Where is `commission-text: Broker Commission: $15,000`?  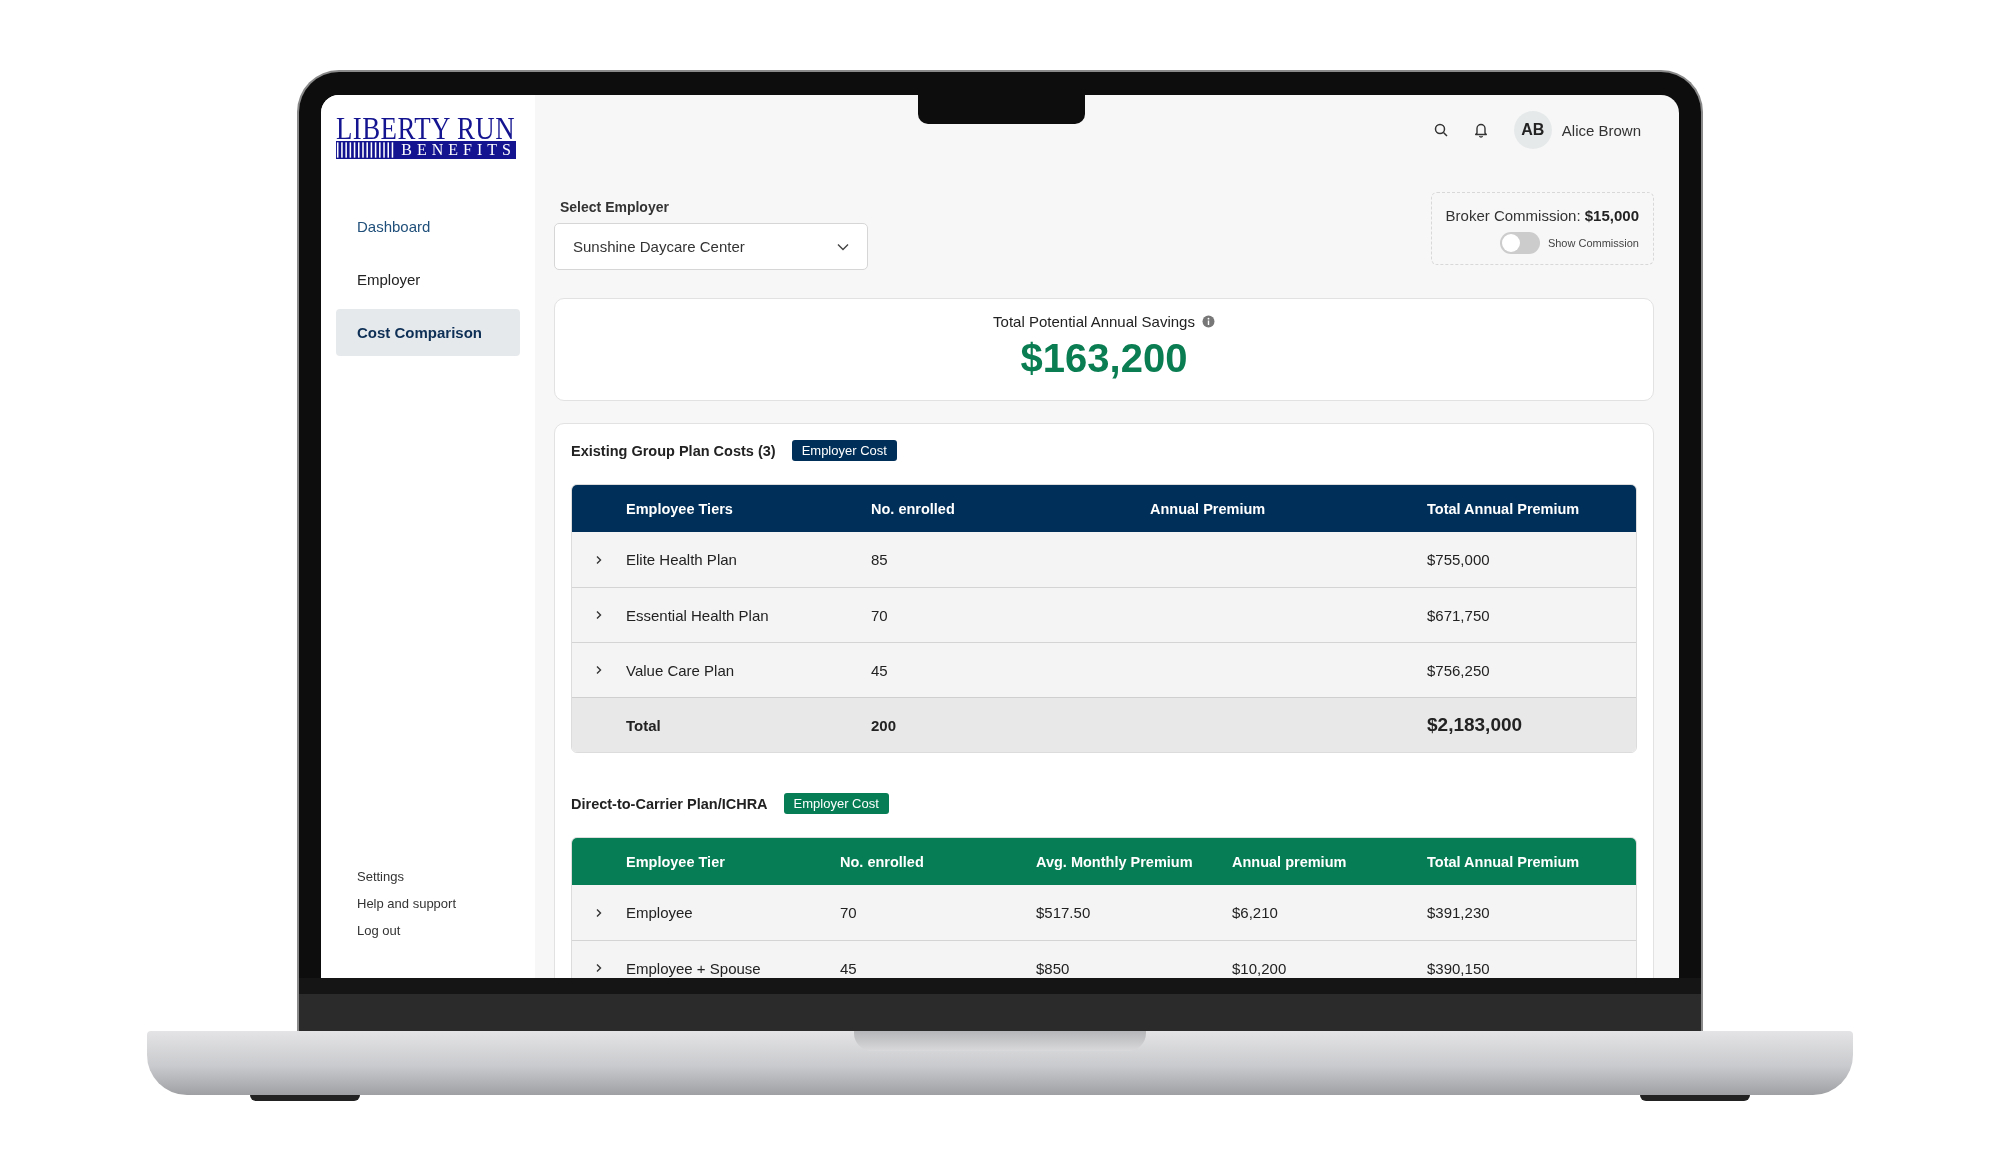
commission-text: Broker Commission: $15,000 is located at coordinates (1542, 215).